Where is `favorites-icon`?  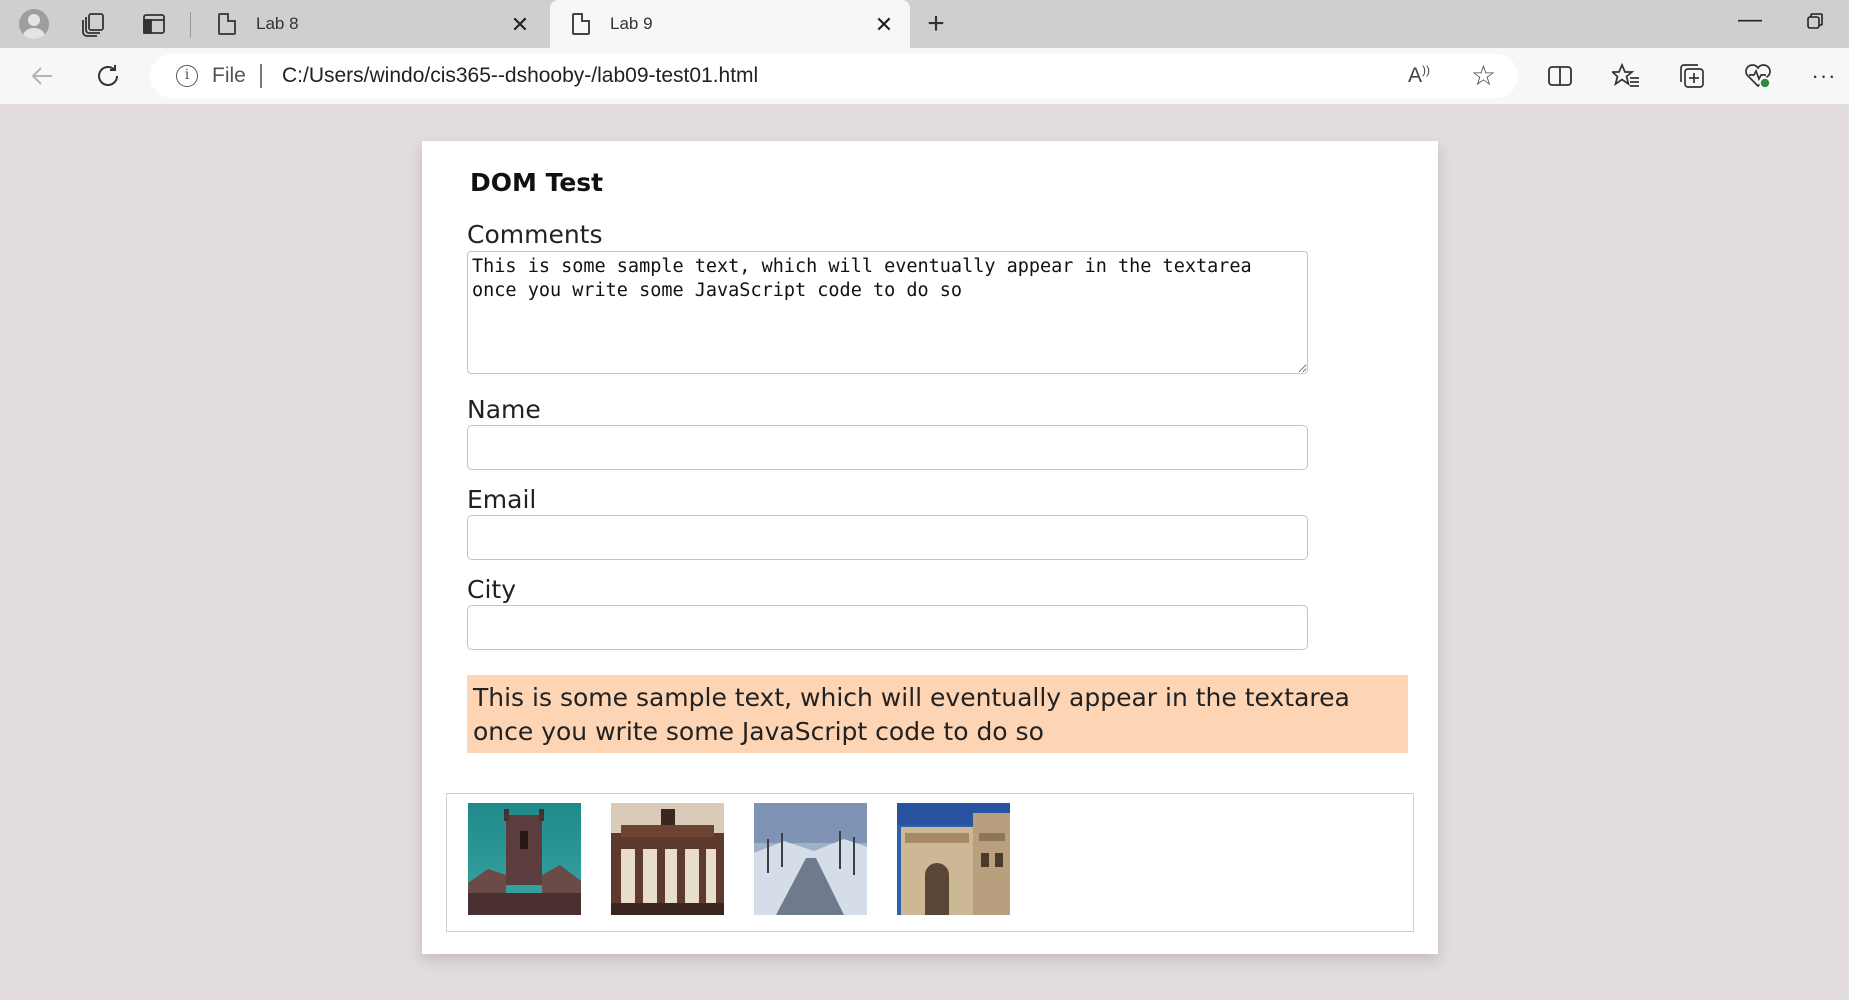 favorites-icon is located at coordinates (1626, 76).